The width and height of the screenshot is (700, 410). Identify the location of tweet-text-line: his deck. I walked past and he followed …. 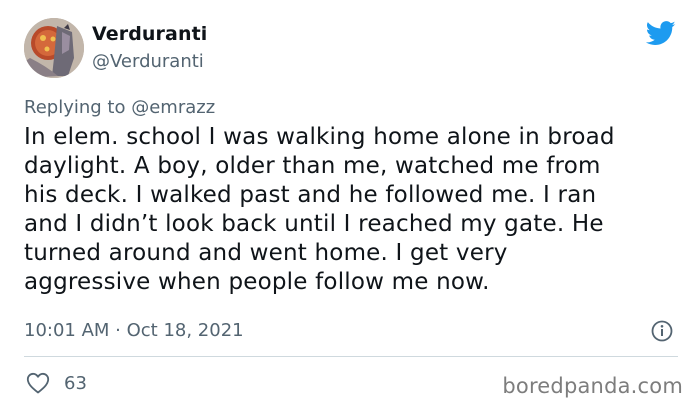
(310, 195).